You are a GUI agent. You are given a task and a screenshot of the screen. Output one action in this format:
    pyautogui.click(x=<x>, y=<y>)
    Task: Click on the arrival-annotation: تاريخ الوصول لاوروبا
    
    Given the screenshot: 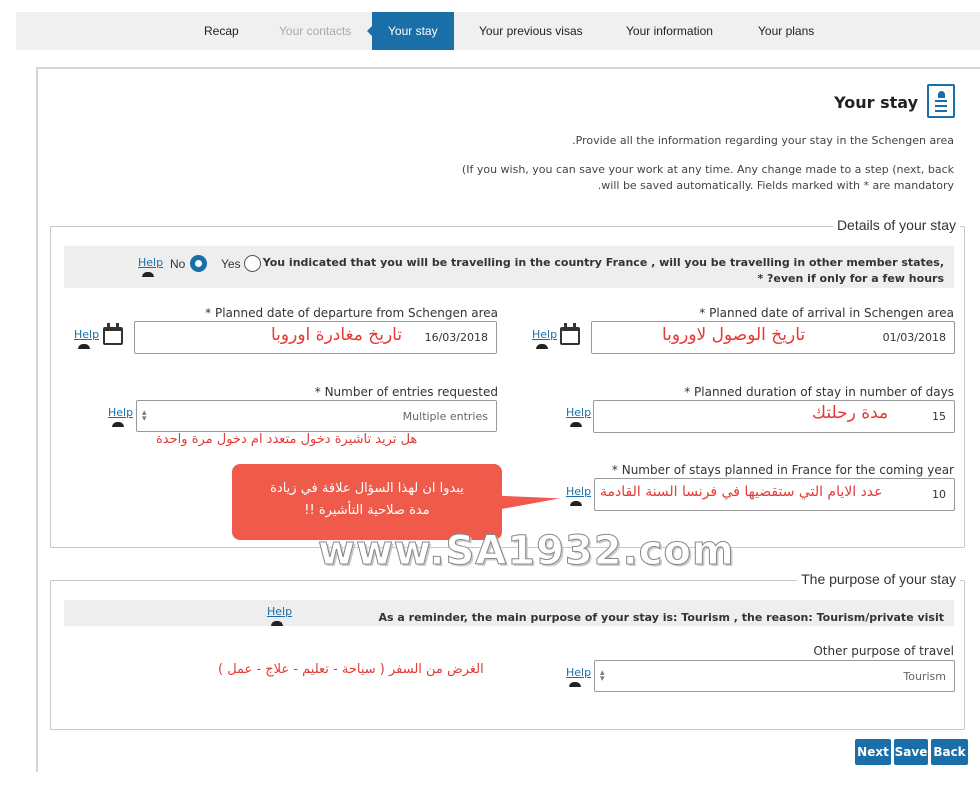 What is the action you would take?
    pyautogui.click(x=734, y=335)
    